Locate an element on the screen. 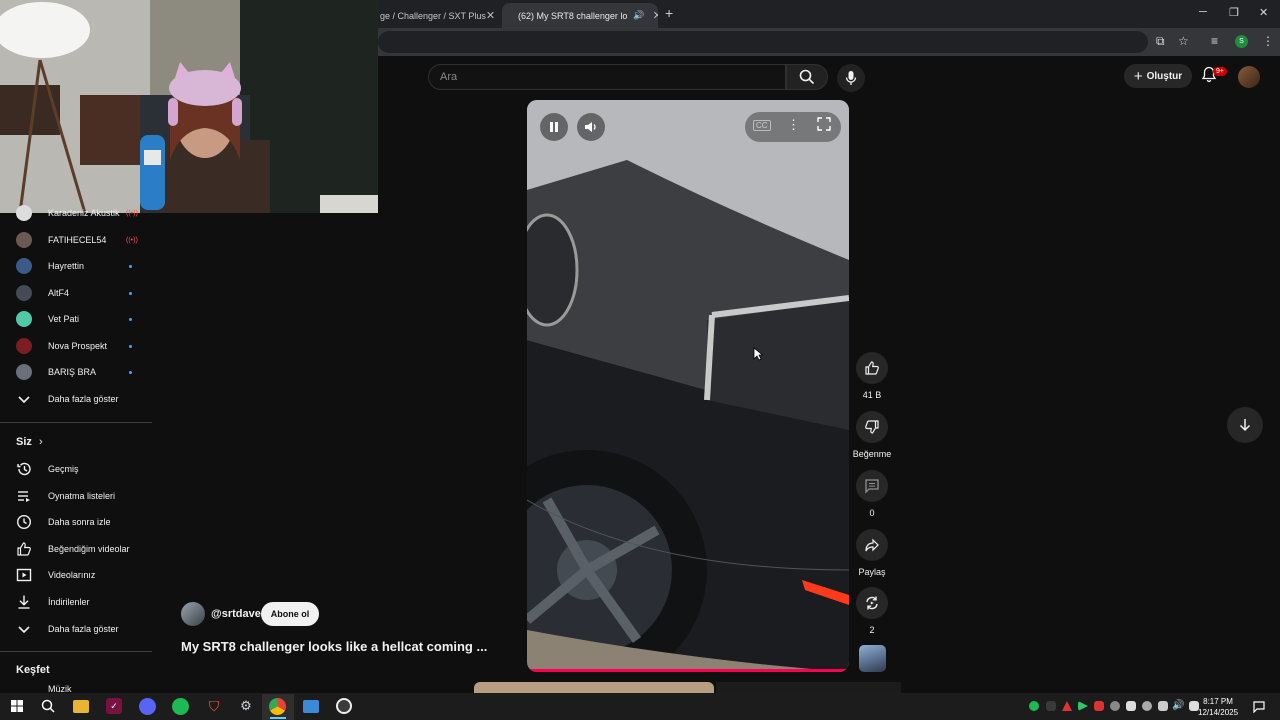  sidebar-subscription-item: AltF4 is located at coordinates (76, 293).